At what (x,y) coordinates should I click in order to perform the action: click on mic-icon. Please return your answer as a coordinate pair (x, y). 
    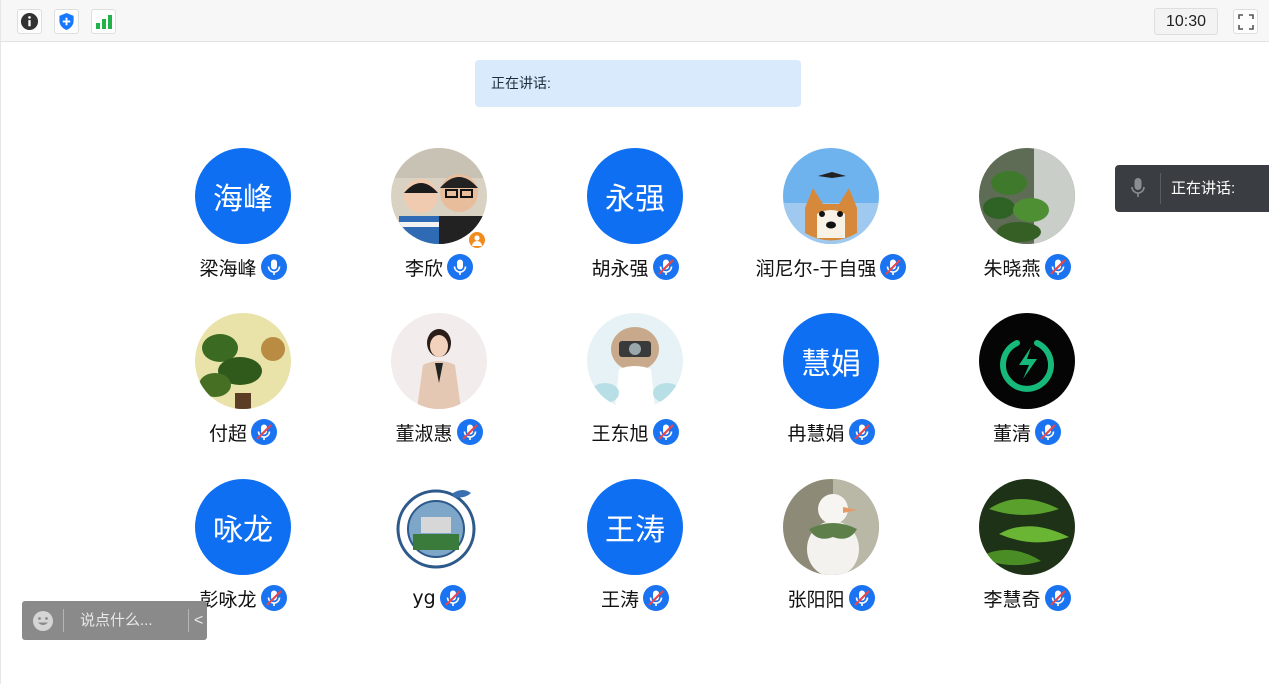
    Looking at the image, I should click on (1138, 187).